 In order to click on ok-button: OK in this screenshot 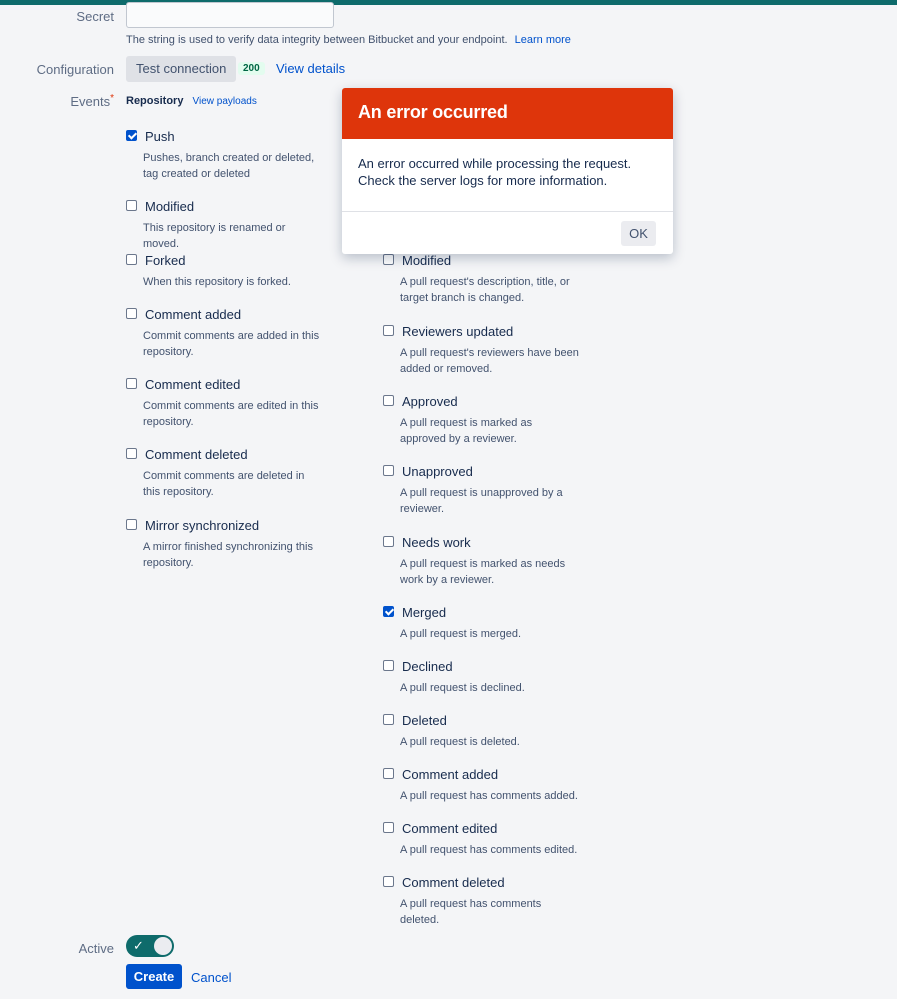, I will do `click(638, 233)`.